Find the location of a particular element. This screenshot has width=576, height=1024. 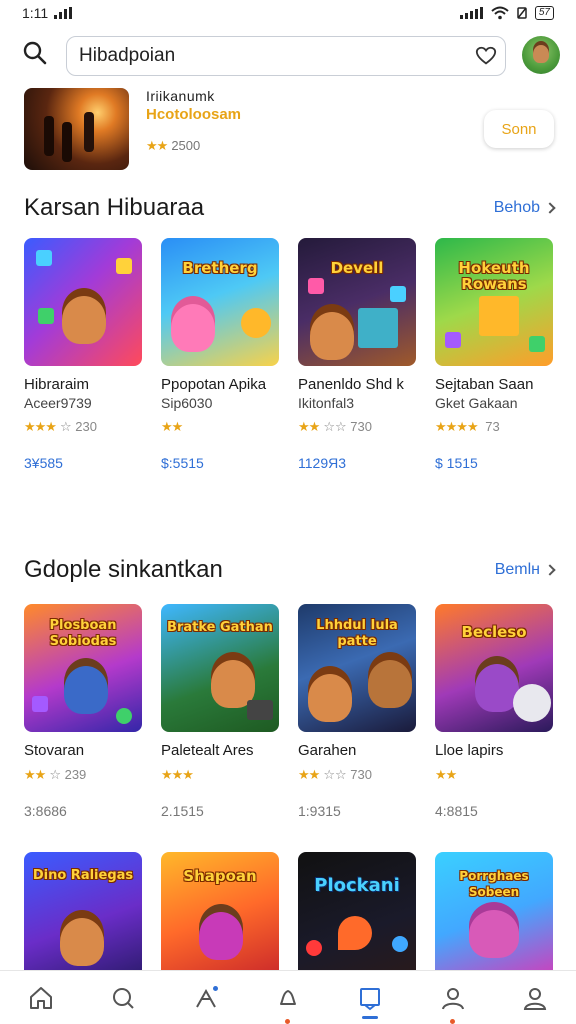

game-name: Stovaran is located at coordinates (54, 750).